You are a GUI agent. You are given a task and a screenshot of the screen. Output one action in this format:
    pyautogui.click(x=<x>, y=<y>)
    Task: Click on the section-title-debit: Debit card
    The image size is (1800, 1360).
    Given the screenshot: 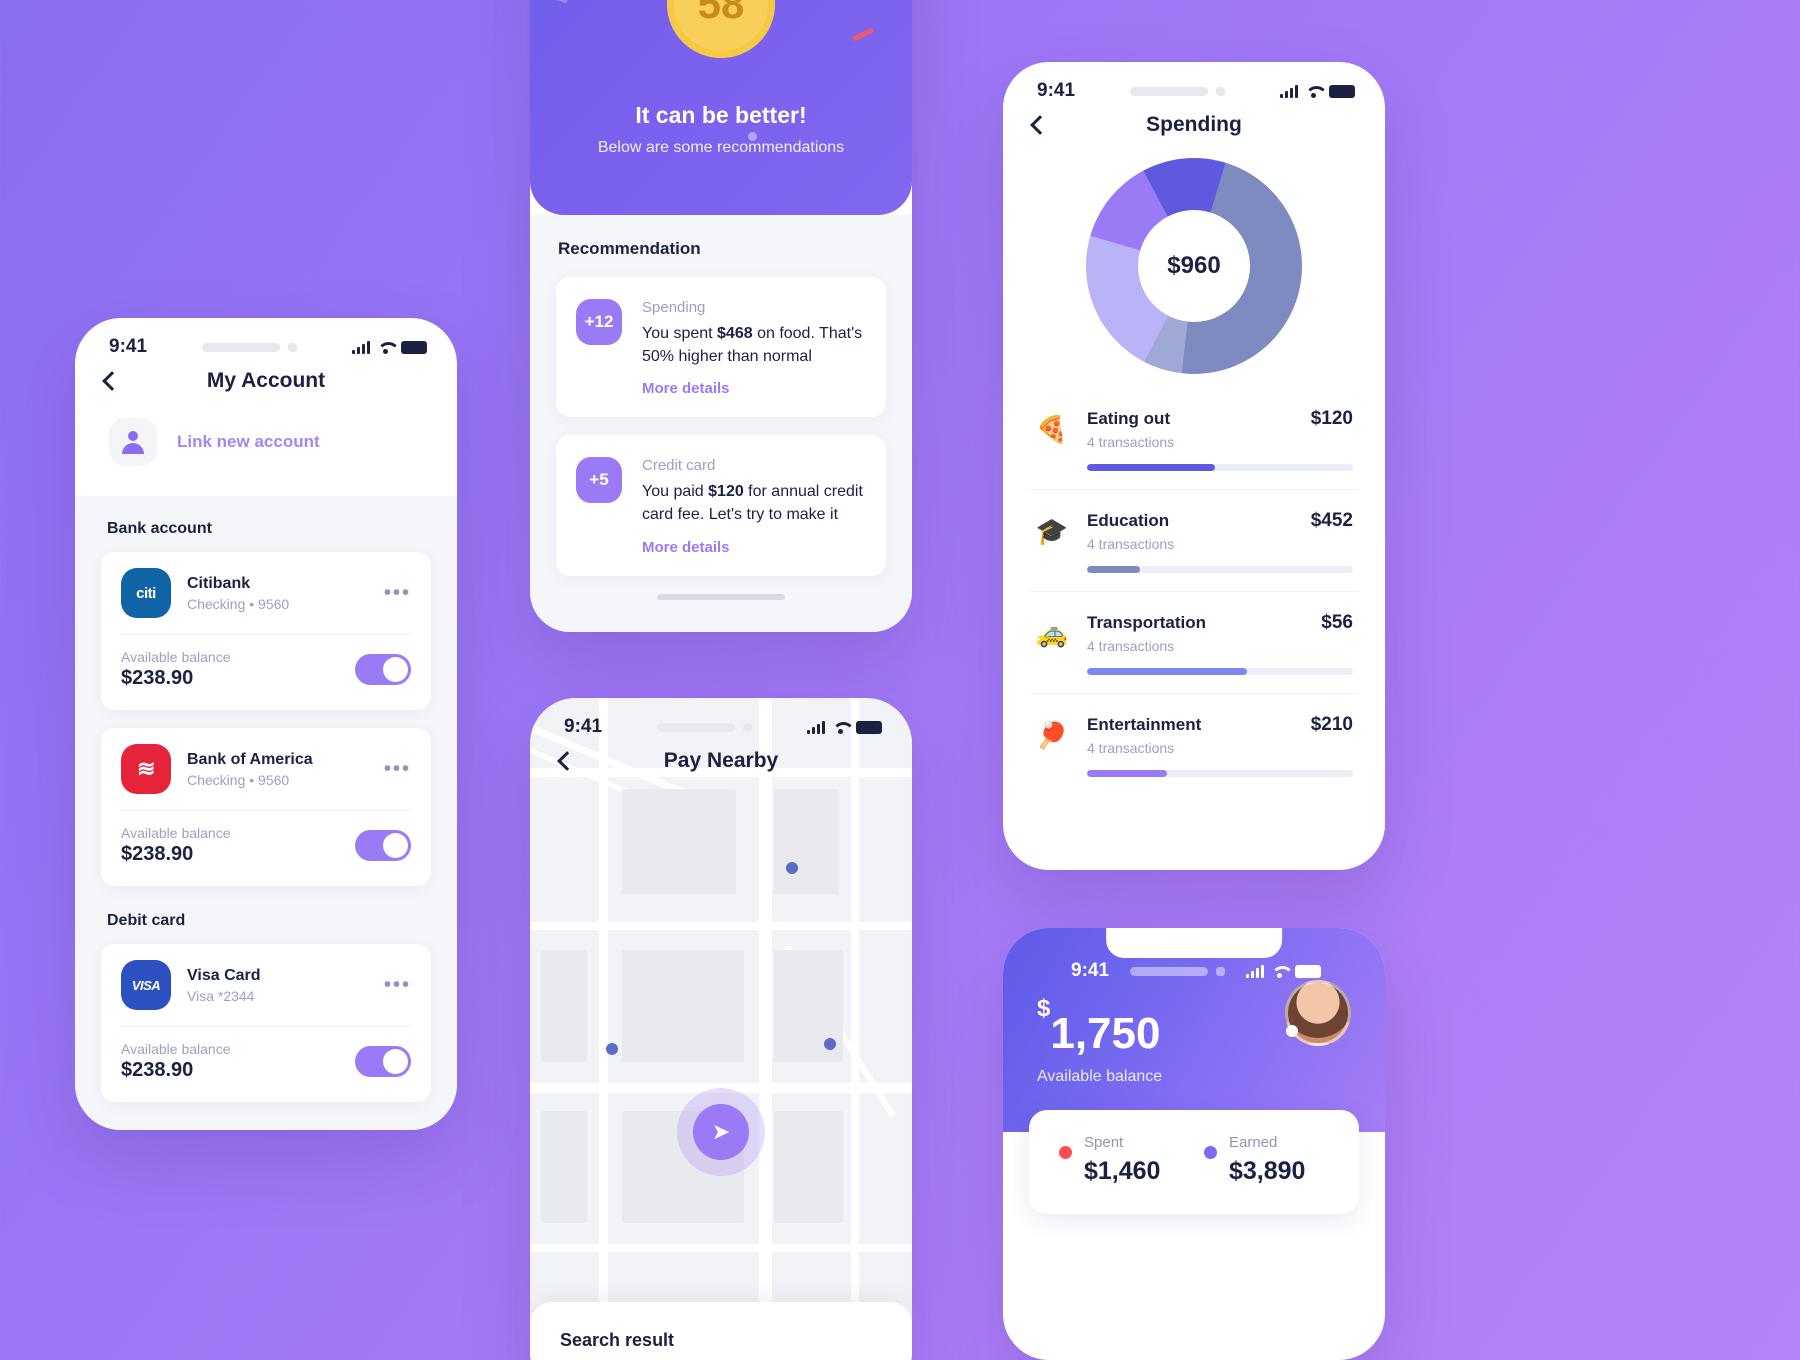 What is the action you would take?
    pyautogui.click(x=146, y=920)
    